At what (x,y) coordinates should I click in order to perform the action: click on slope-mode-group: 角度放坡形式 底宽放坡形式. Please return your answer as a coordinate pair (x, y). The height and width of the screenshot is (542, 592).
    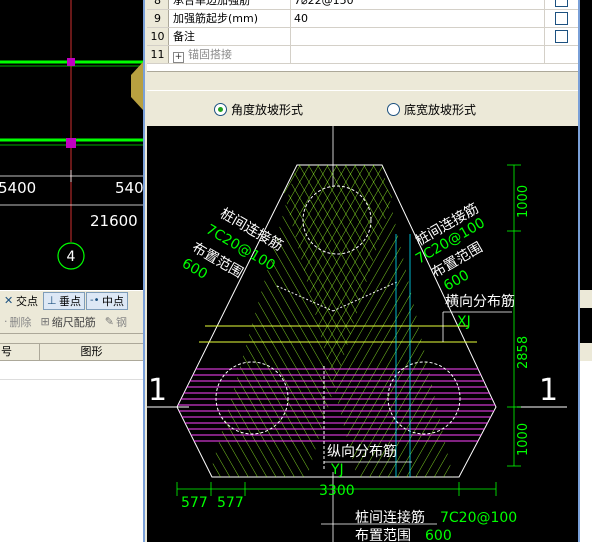
    Looking at the image, I should click on (362, 107).